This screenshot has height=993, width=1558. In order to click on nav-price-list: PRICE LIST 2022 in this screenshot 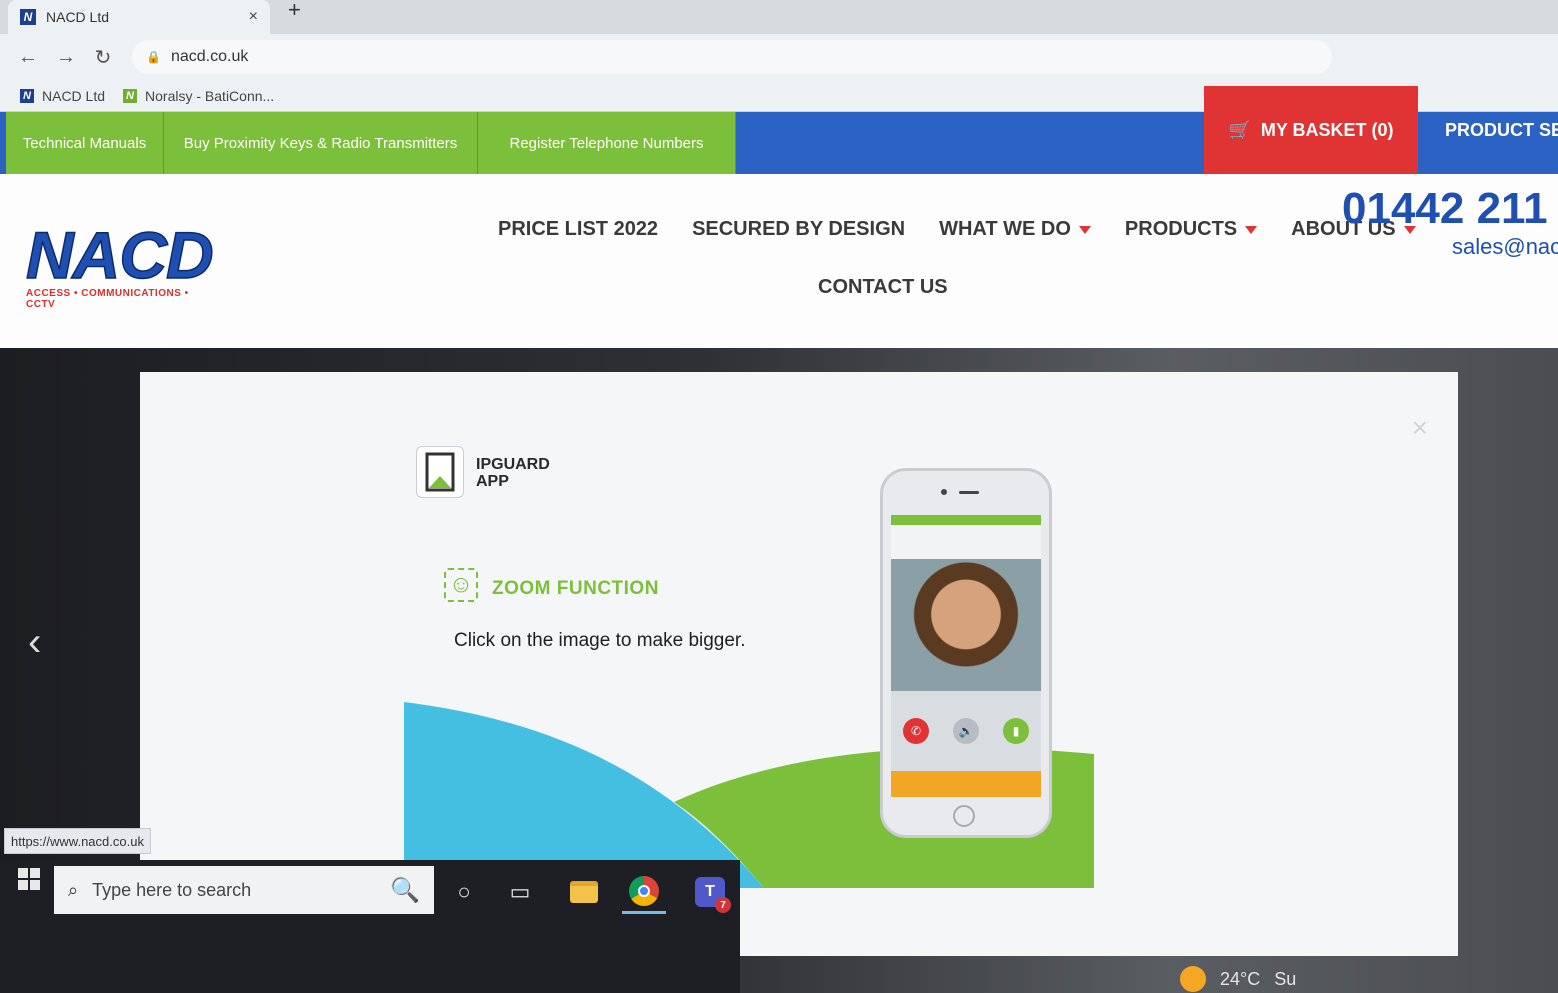, I will do `click(578, 229)`.